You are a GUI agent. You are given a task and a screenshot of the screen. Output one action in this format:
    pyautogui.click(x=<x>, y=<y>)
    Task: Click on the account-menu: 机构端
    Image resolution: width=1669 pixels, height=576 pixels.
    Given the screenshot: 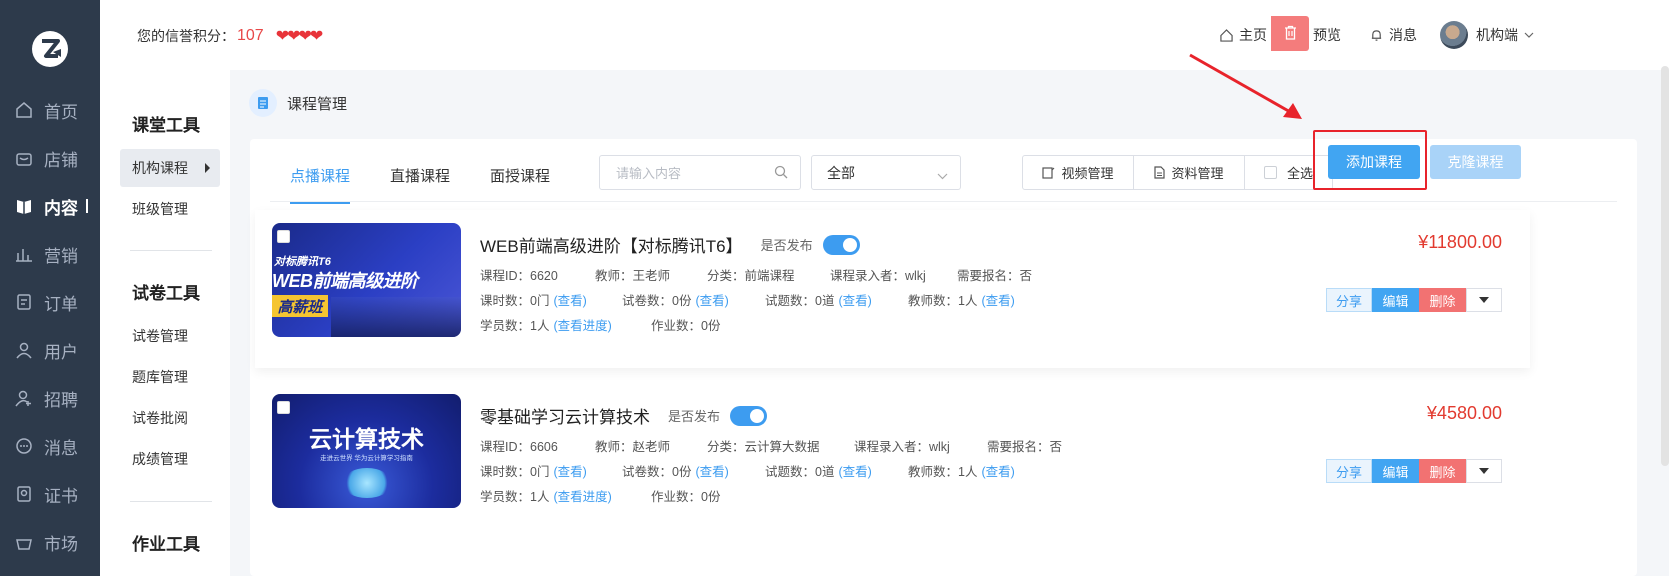 What is the action you would take?
    pyautogui.click(x=1490, y=35)
    